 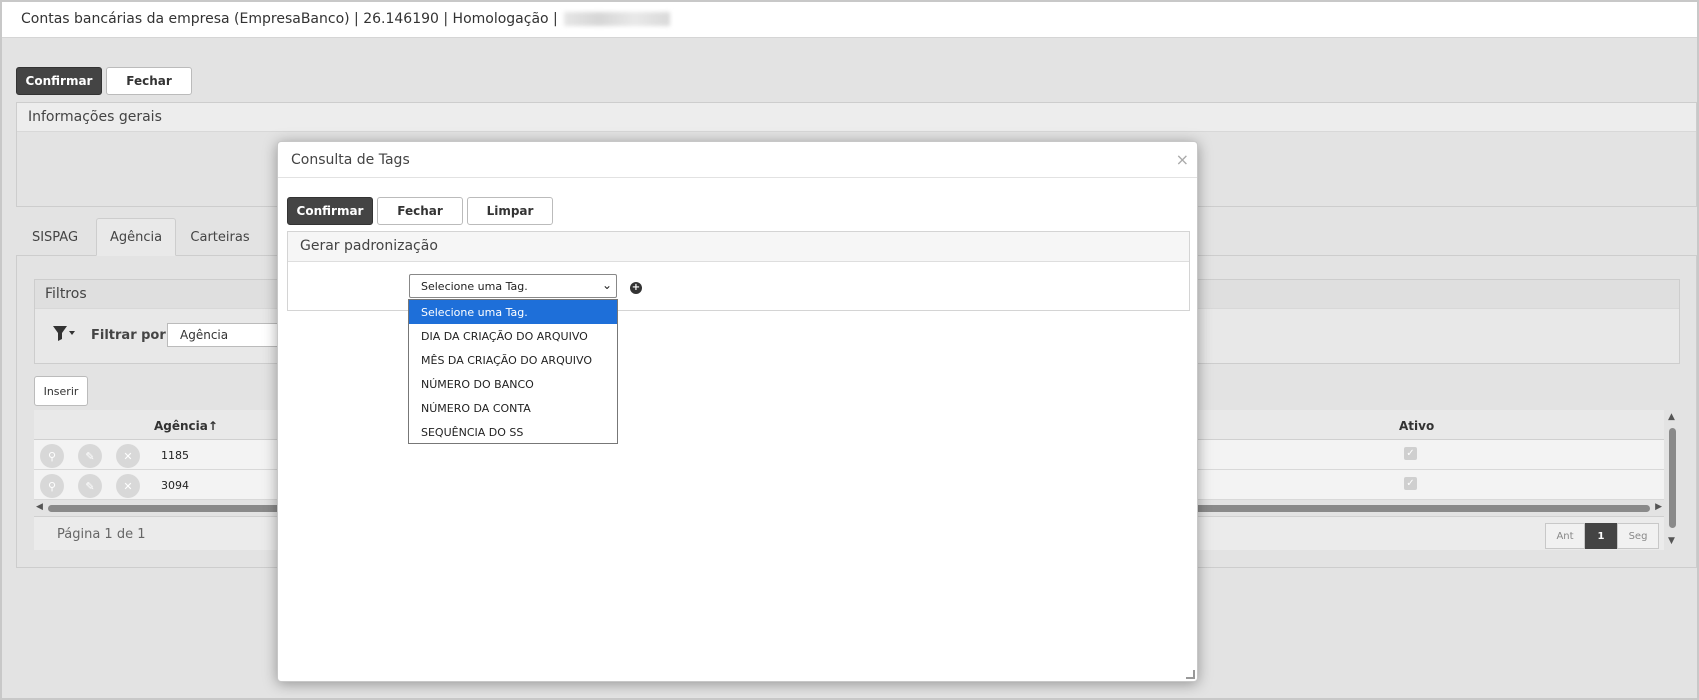 I want to click on column-header-agencia-label: Agência, so click(x=181, y=426).